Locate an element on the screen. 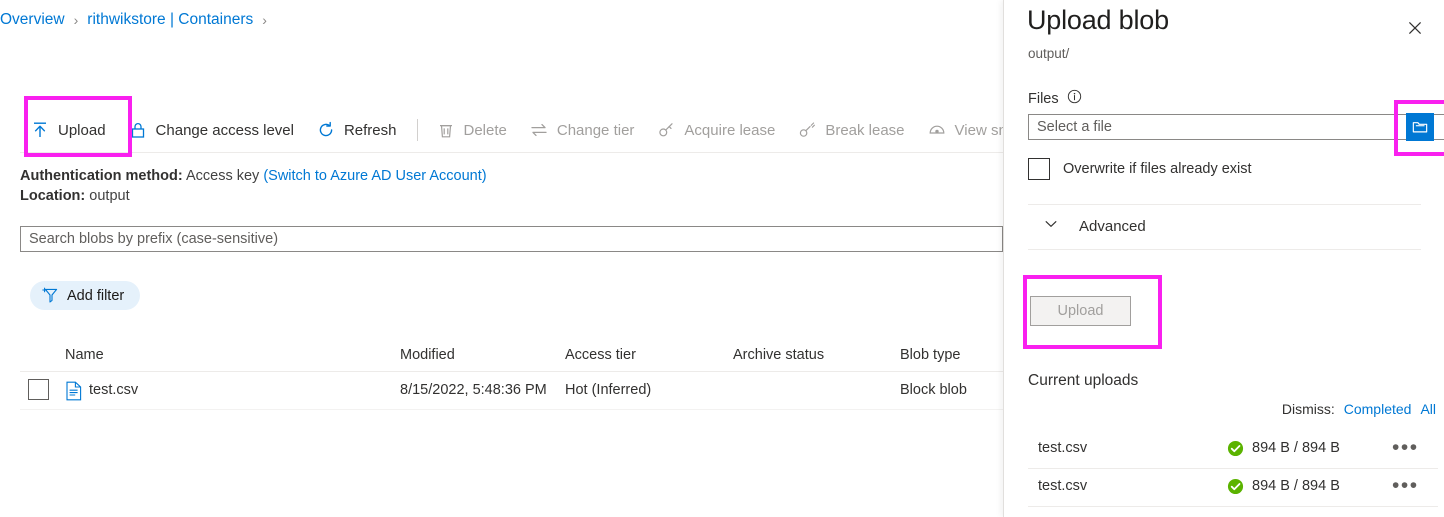  column-header-name: Name is located at coordinates (84, 355).